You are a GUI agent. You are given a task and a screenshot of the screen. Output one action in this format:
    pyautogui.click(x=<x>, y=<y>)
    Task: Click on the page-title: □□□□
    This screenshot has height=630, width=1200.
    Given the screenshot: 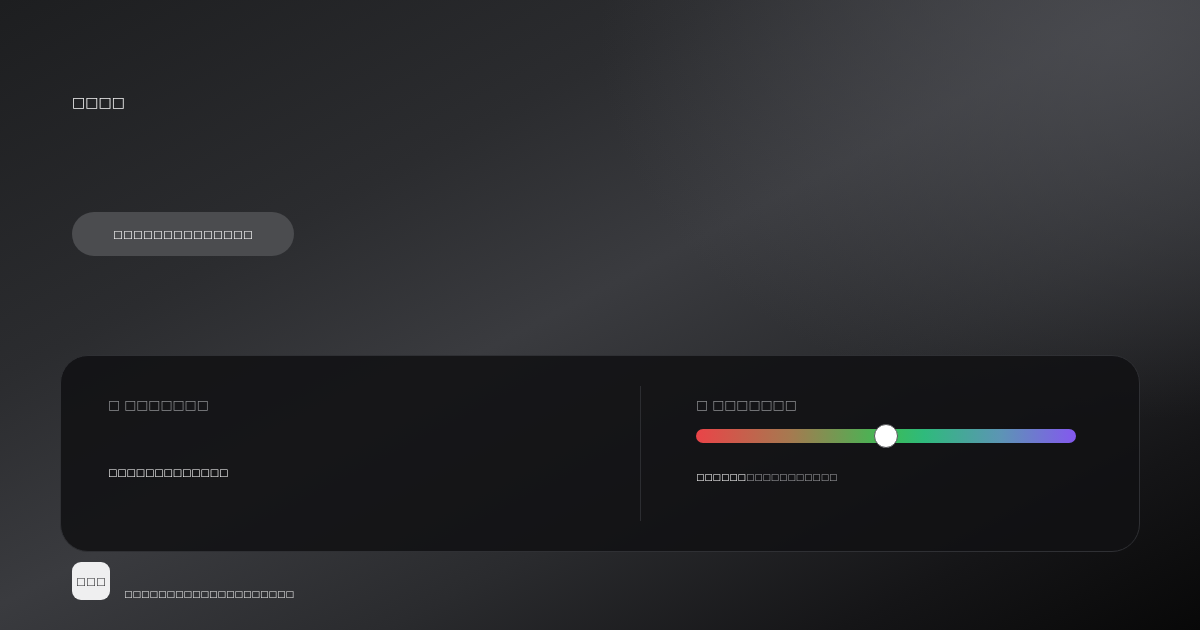 What is the action you would take?
    pyautogui.click(x=98, y=102)
    